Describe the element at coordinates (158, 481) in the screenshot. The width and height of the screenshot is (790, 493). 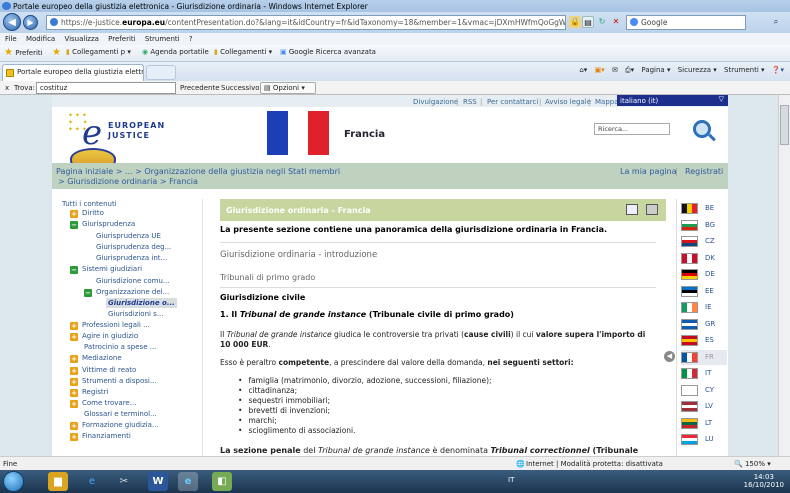
I see `word-icon: W` at that location.